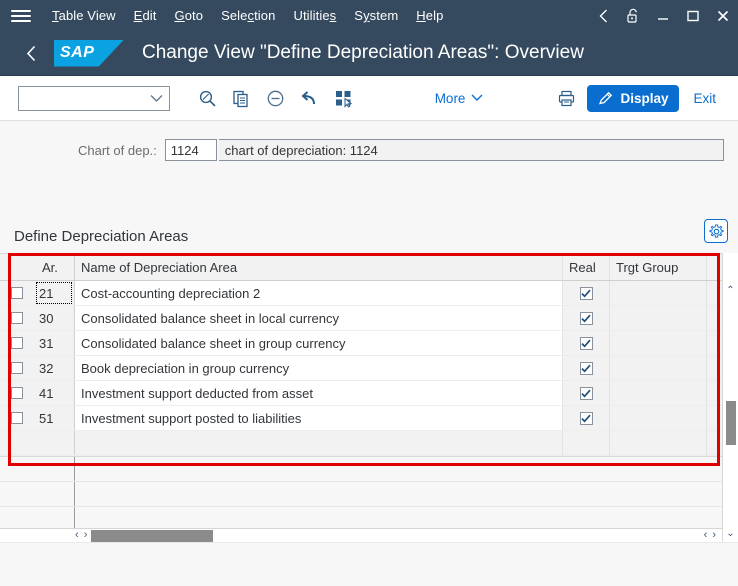 The width and height of the screenshot is (738, 586). I want to click on column-header-pad, so click(714, 267).